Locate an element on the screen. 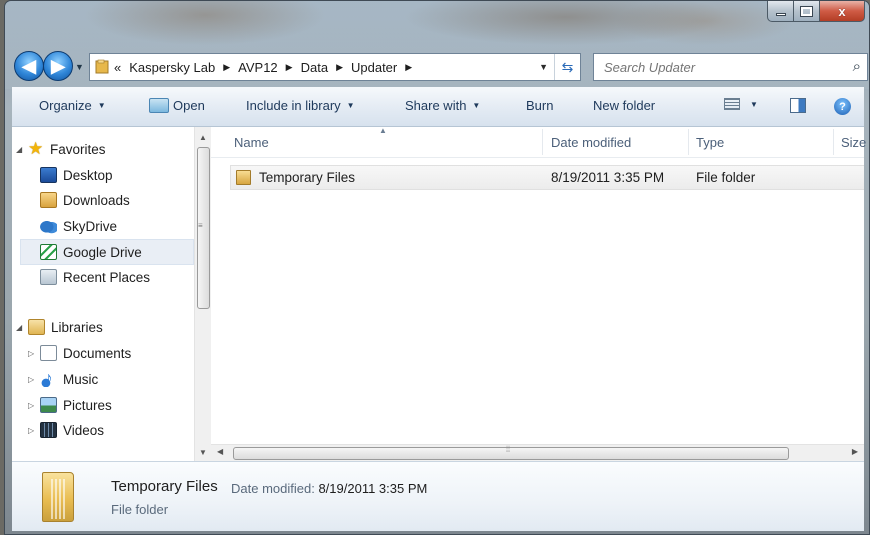 Image resolution: width=870 pixels, height=535 pixels. address-dropdown-icon: ▼ is located at coordinates (543, 67).